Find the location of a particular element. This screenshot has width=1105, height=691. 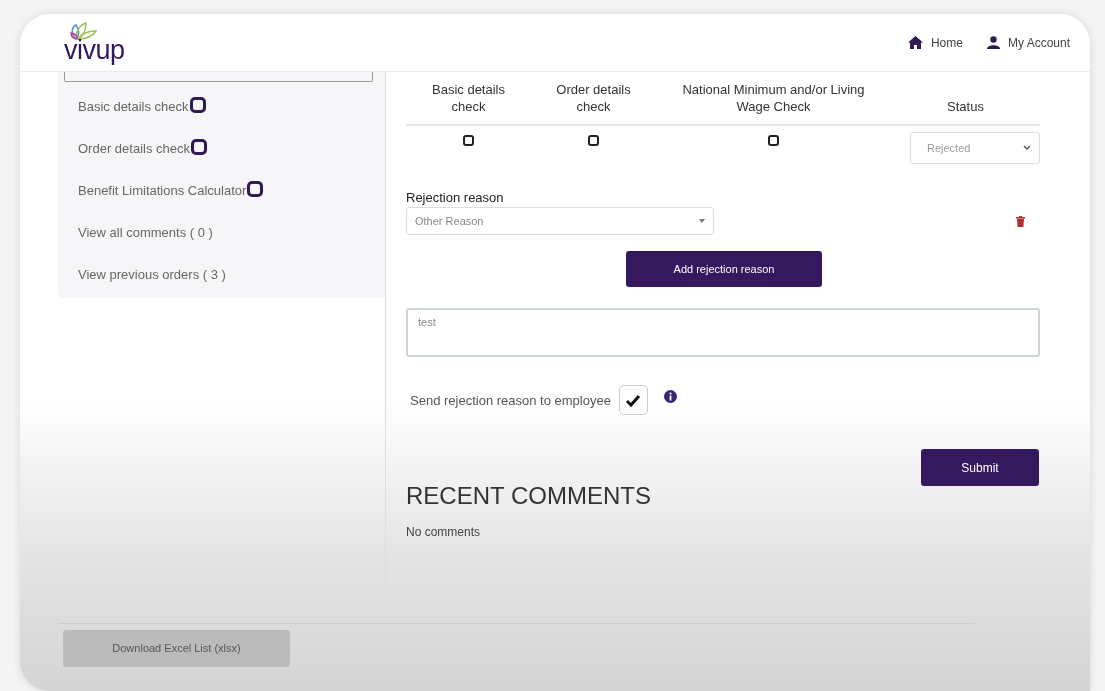

sidebar-link: View previous orders ( 3 ) is located at coordinates (152, 274).